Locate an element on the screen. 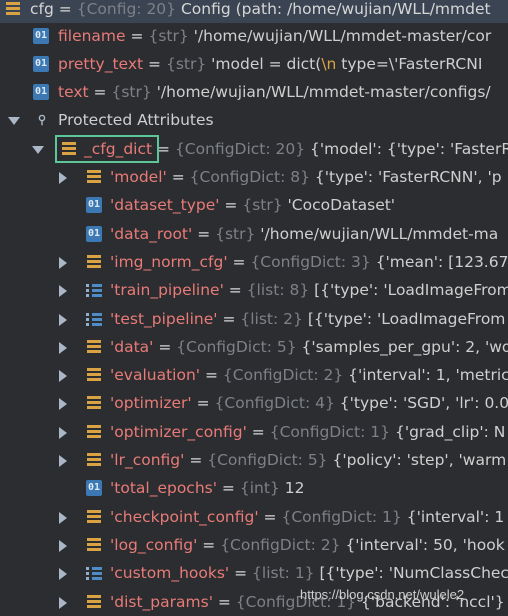 This screenshot has height=616, width=508. root-value: Config (path: /home/wujian/WLL/mmdet is located at coordinates (335, 9).